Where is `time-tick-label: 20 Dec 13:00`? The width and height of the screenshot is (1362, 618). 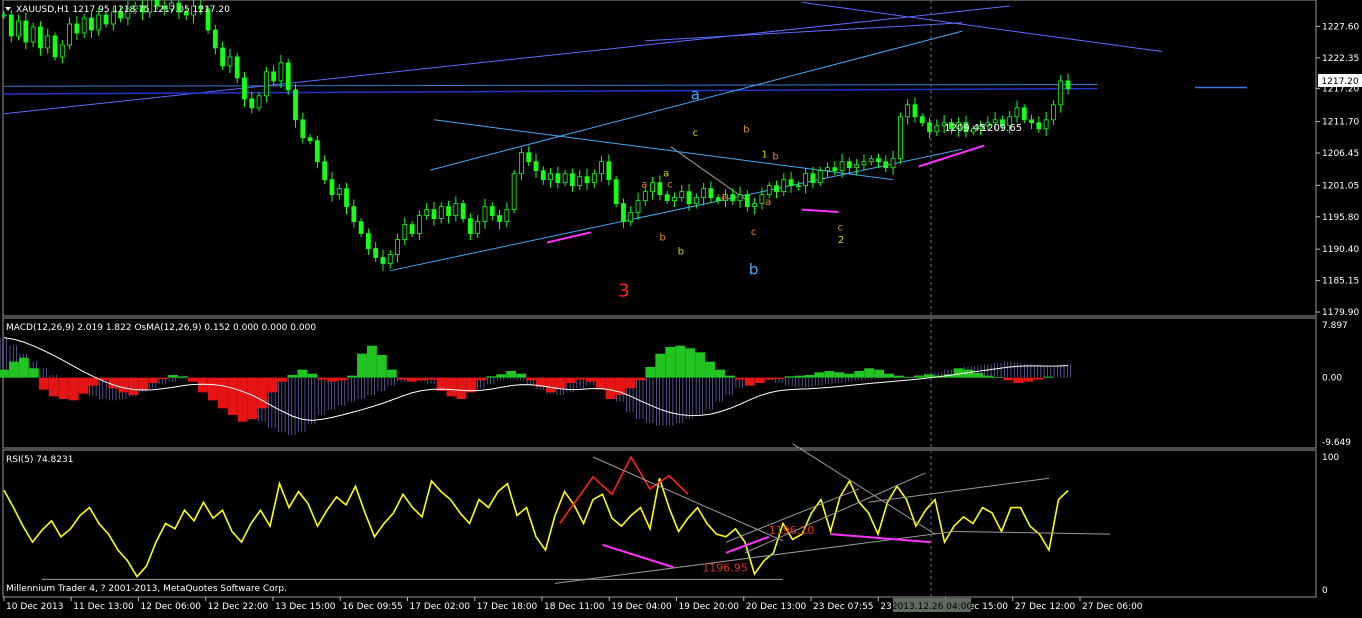
time-tick-label: 20 Dec 13:00 is located at coordinates (776, 607).